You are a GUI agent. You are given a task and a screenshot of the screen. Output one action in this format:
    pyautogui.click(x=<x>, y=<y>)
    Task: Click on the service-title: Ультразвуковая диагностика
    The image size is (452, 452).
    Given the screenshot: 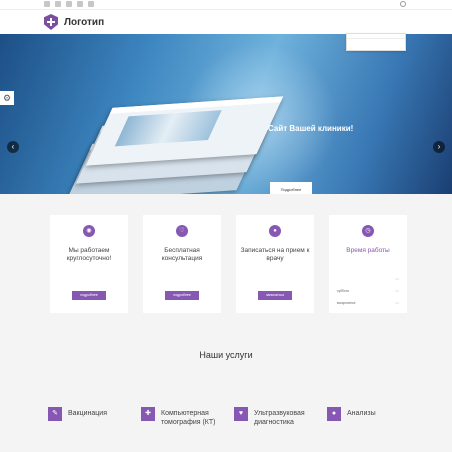 What is the action you would take?
    pyautogui.click(x=279, y=418)
    